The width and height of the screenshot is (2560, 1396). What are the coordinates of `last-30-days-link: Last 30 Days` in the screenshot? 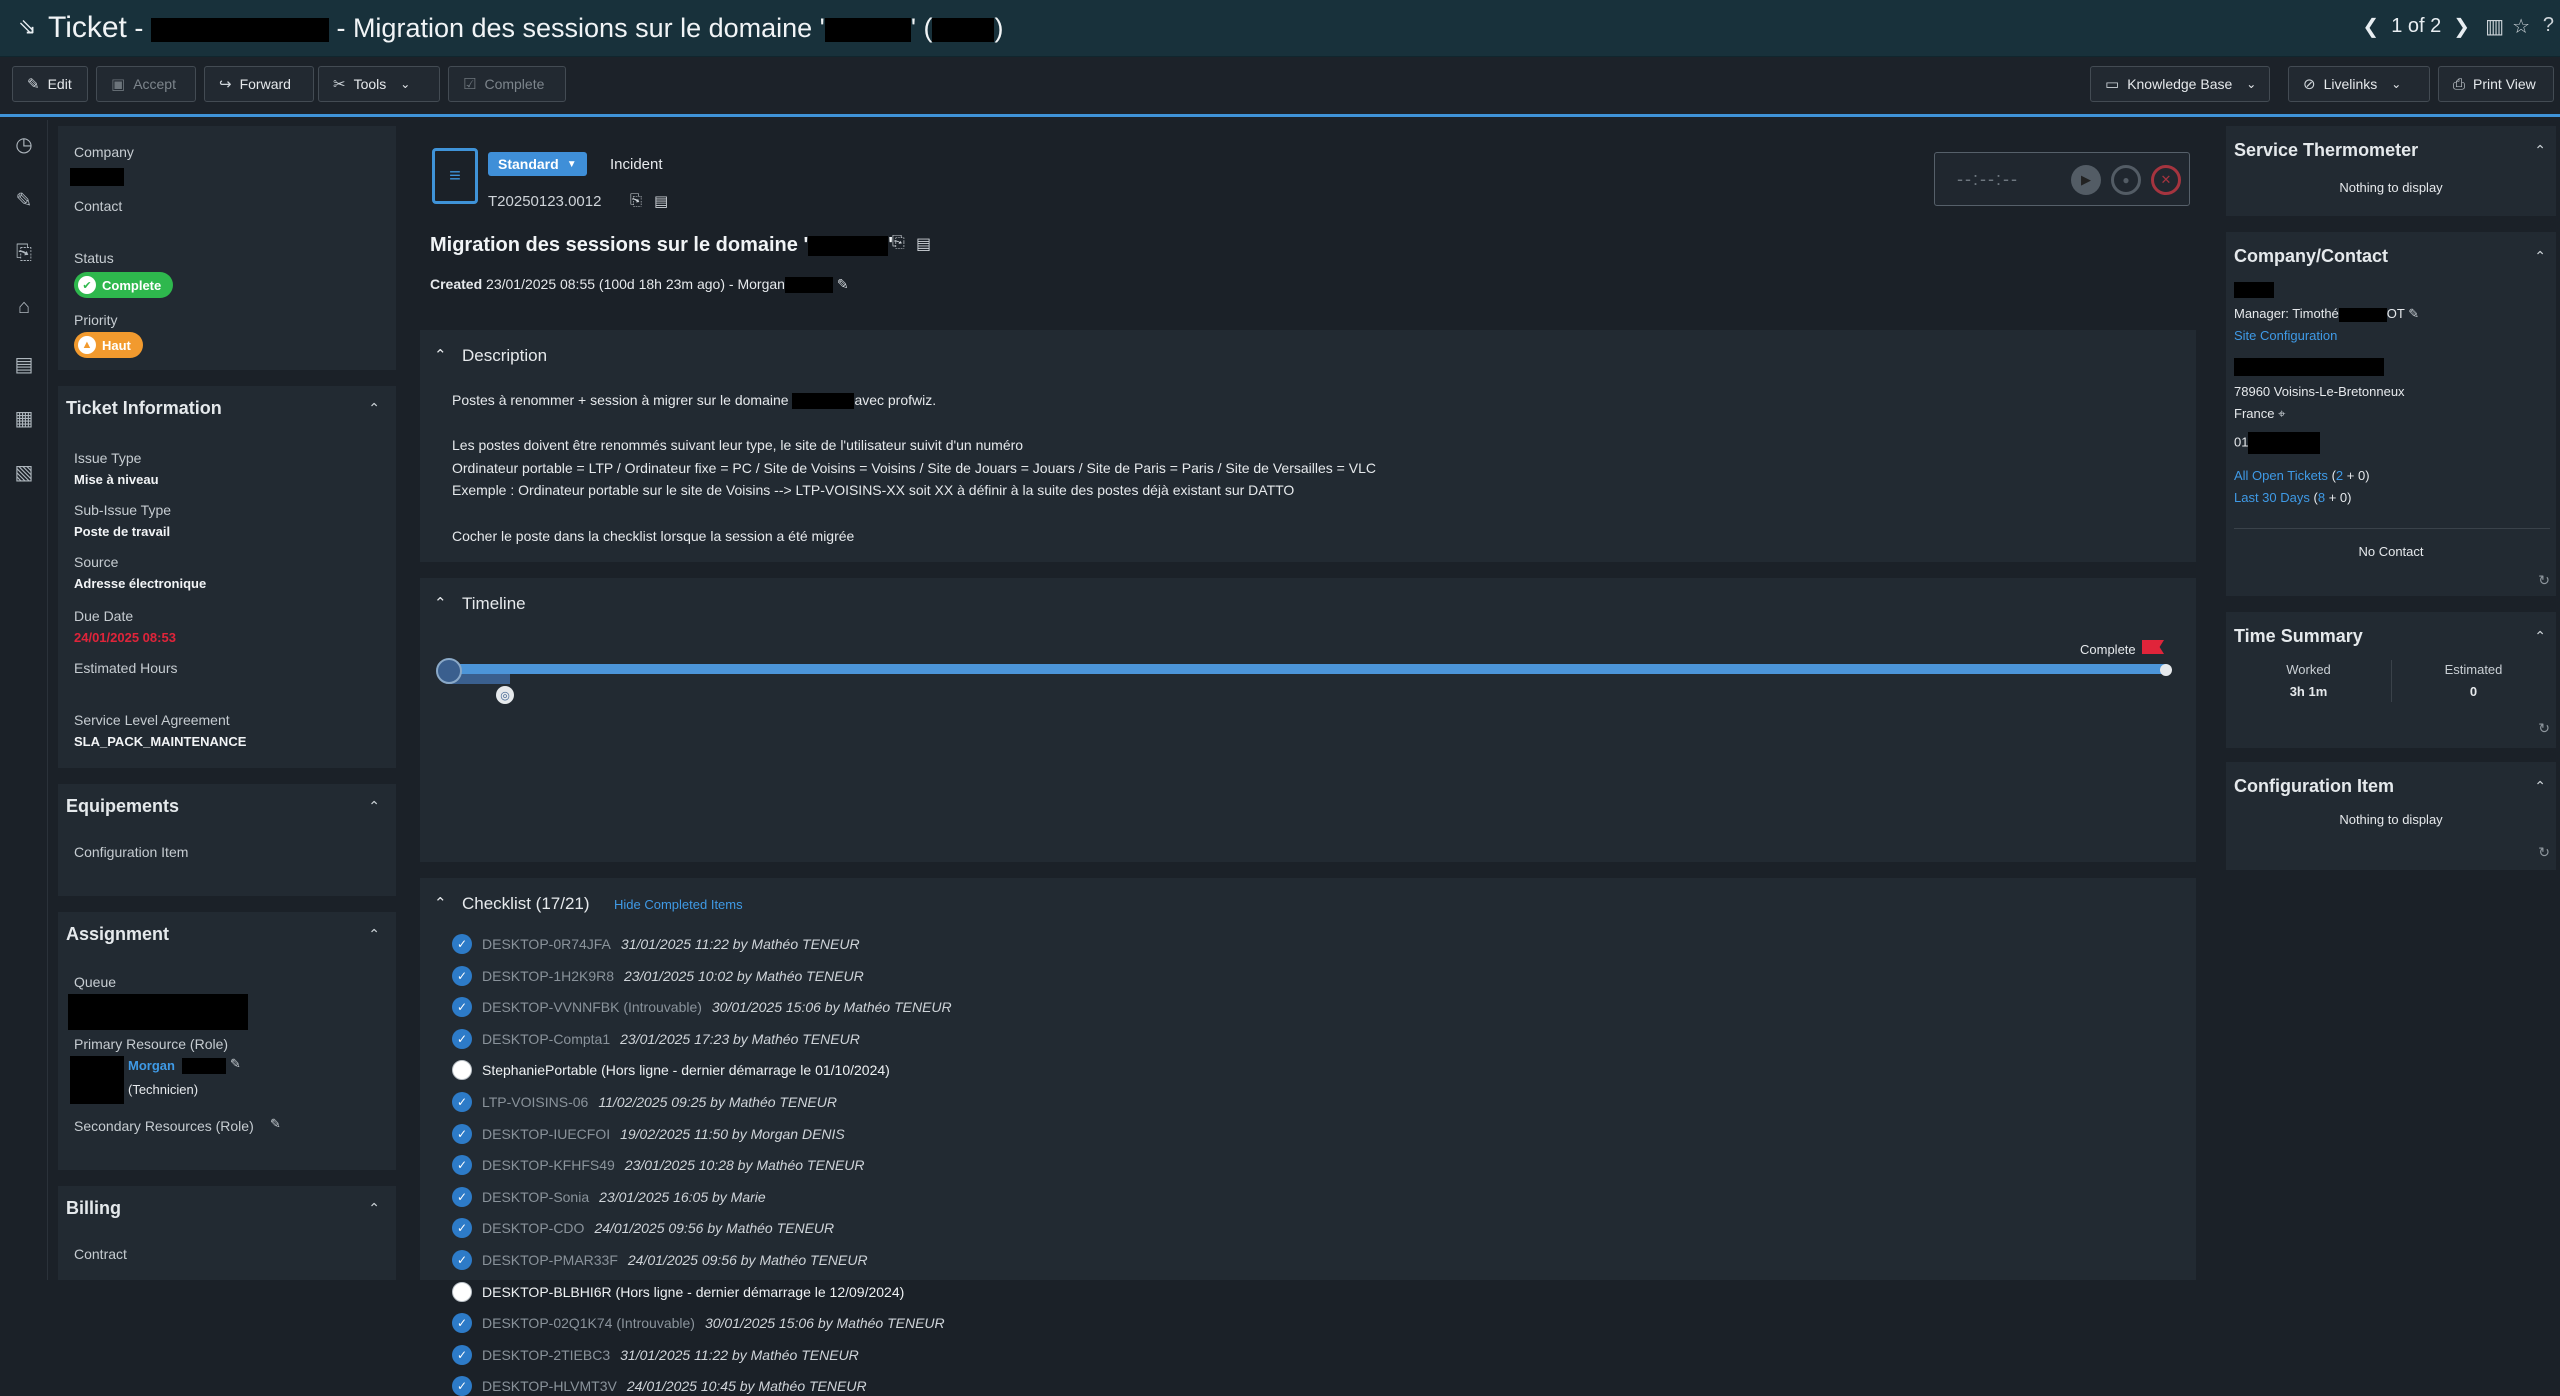 It's located at (2272, 497).